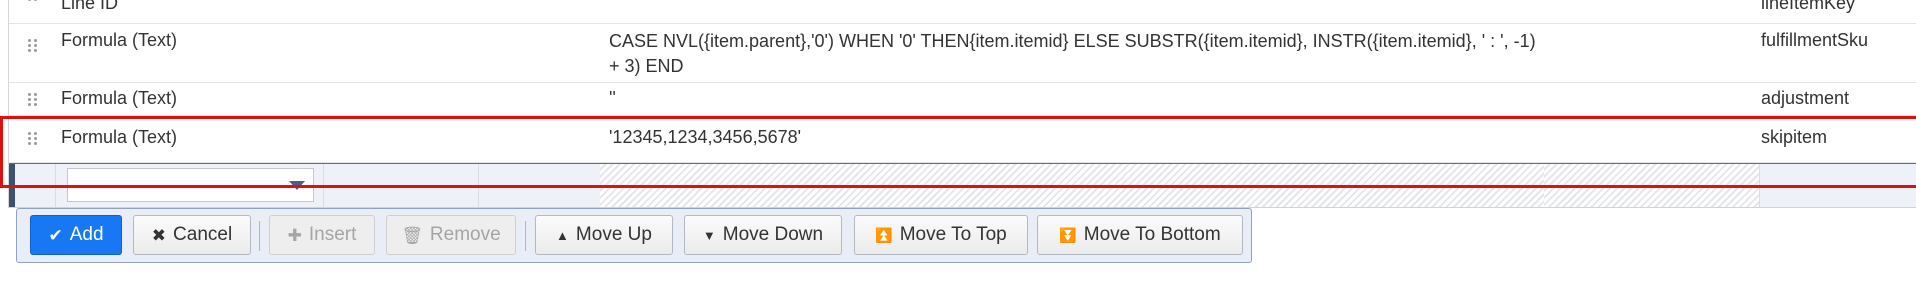 The height and width of the screenshot is (295, 1916). I want to click on move-up-button: ▲ Move Up, so click(604, 235).